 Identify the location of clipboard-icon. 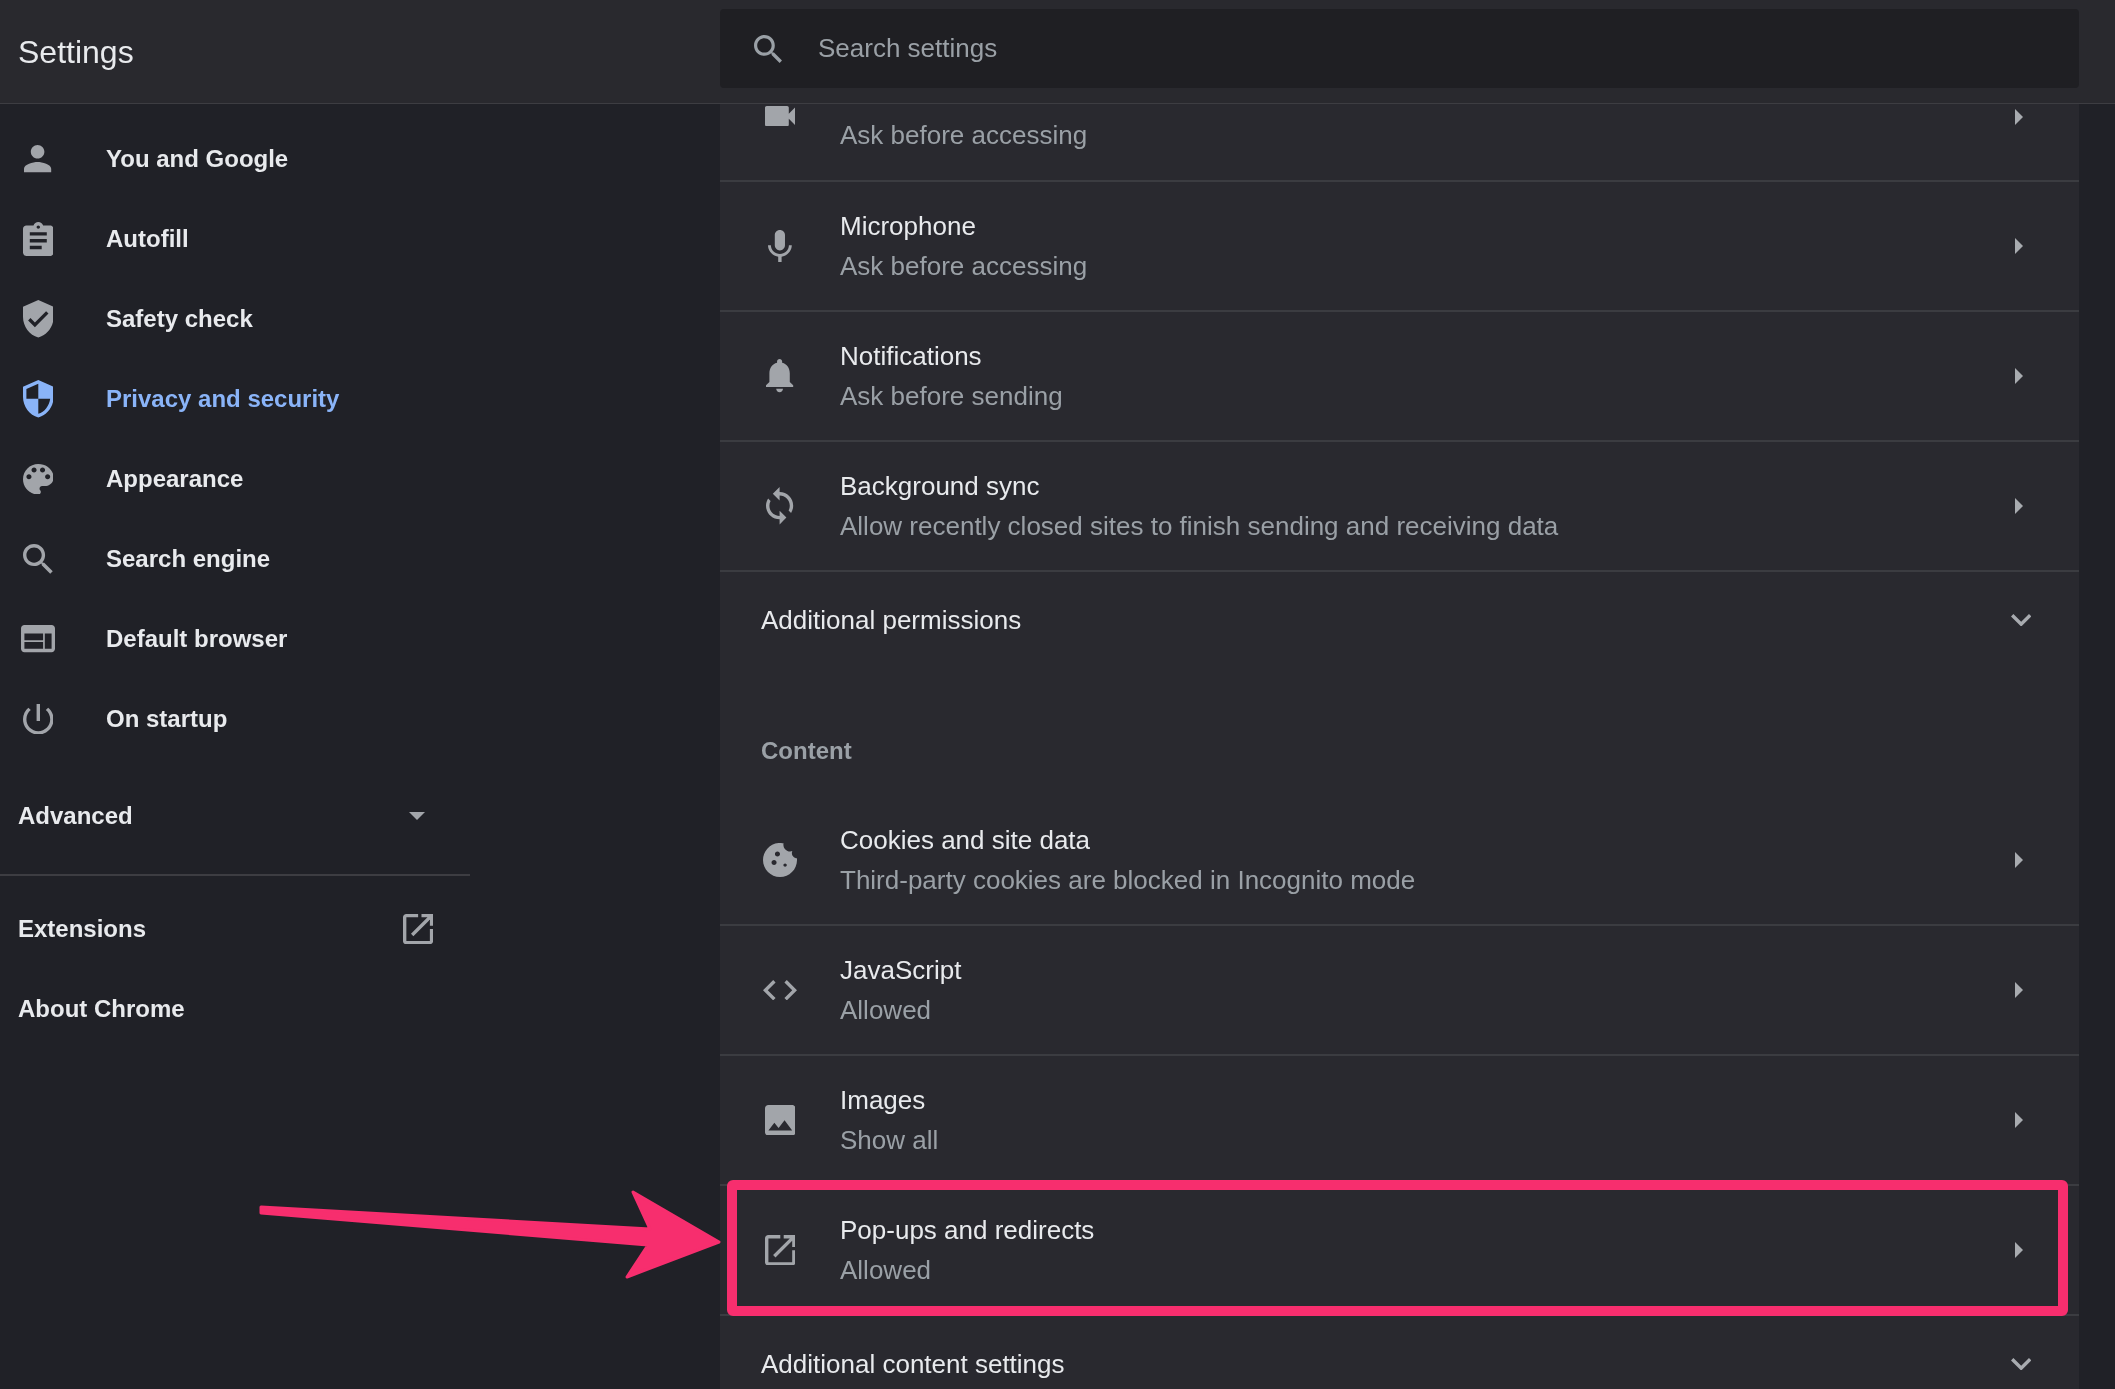
(38, 239).